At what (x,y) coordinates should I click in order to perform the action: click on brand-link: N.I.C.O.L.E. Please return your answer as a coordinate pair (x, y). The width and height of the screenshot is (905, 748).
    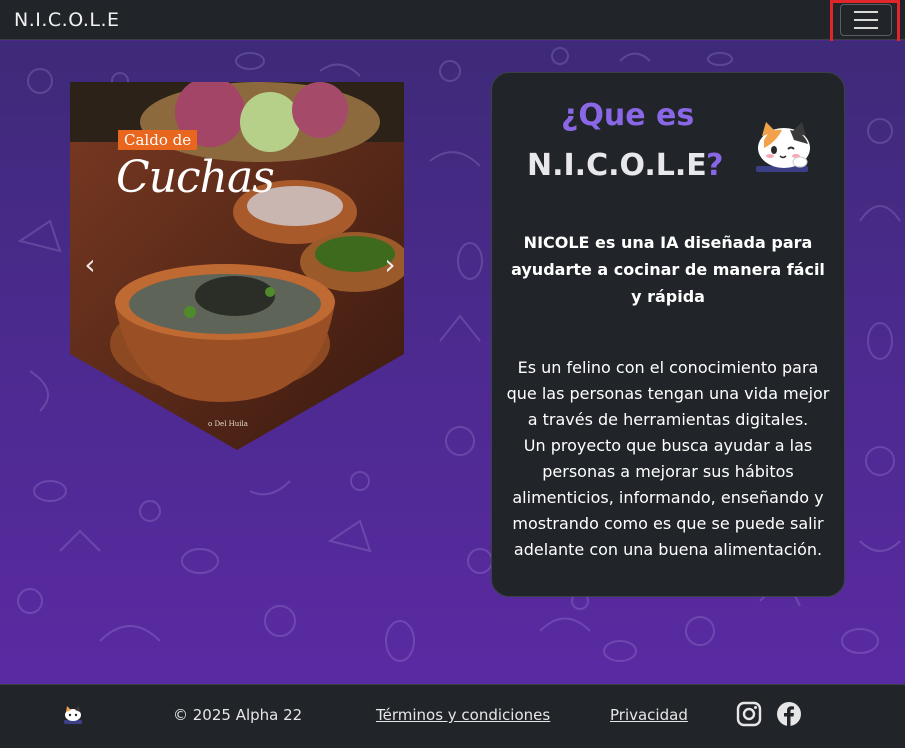
    Looking at the image, I should click on (67, 20).